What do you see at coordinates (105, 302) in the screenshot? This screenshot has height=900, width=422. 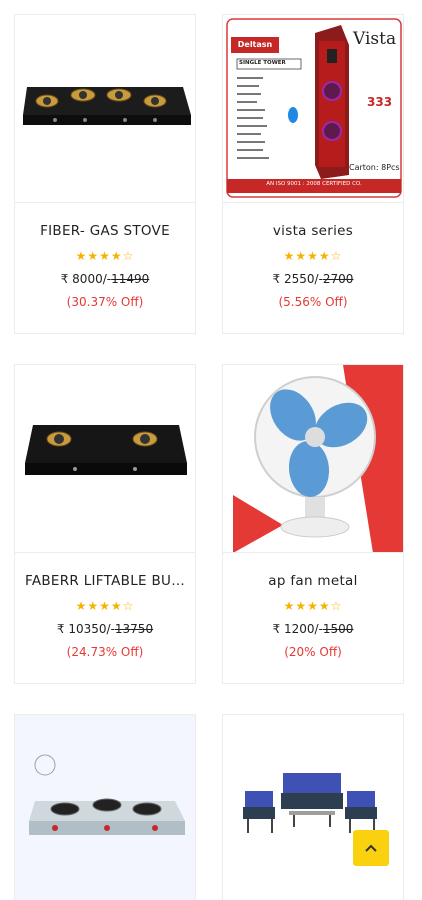 I see `discount-label: (30.37% Off)` at bounding box center [105, 302].